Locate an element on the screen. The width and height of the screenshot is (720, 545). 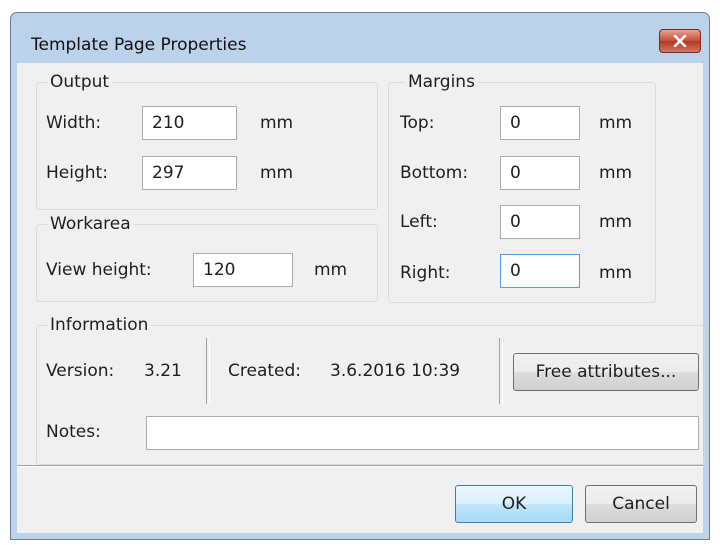
bottom-label: Bottom: is located at coordinates (434, 173).